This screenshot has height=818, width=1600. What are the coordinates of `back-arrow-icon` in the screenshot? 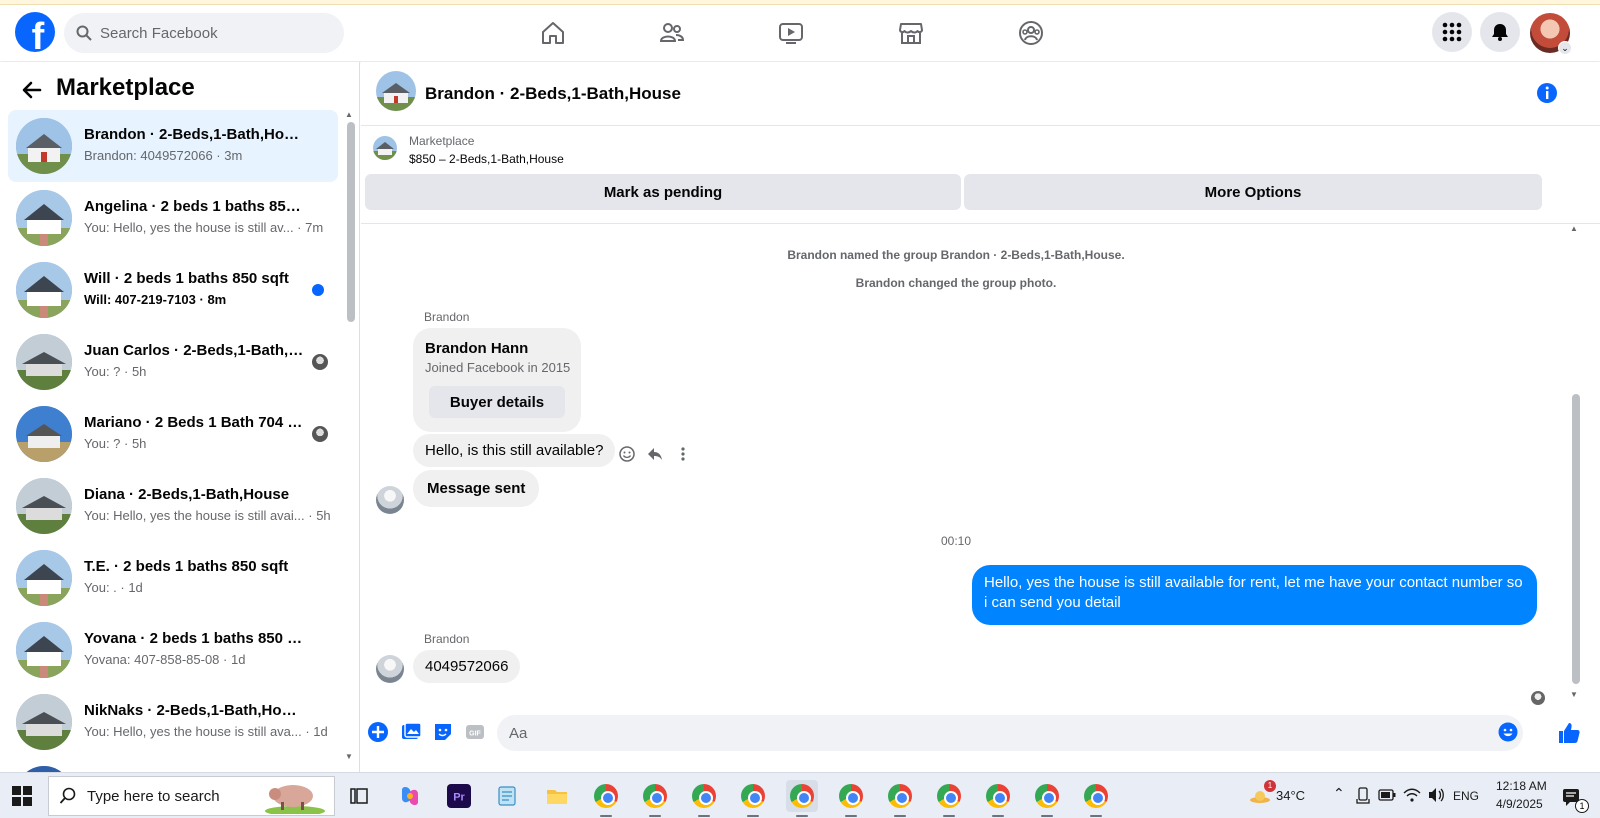 It's located at (32, 90).